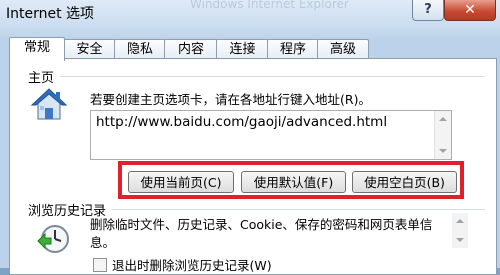 This screenshot has height=275, width=500. I want to click on scroll-up-arrow-icon, so click(443, 119).